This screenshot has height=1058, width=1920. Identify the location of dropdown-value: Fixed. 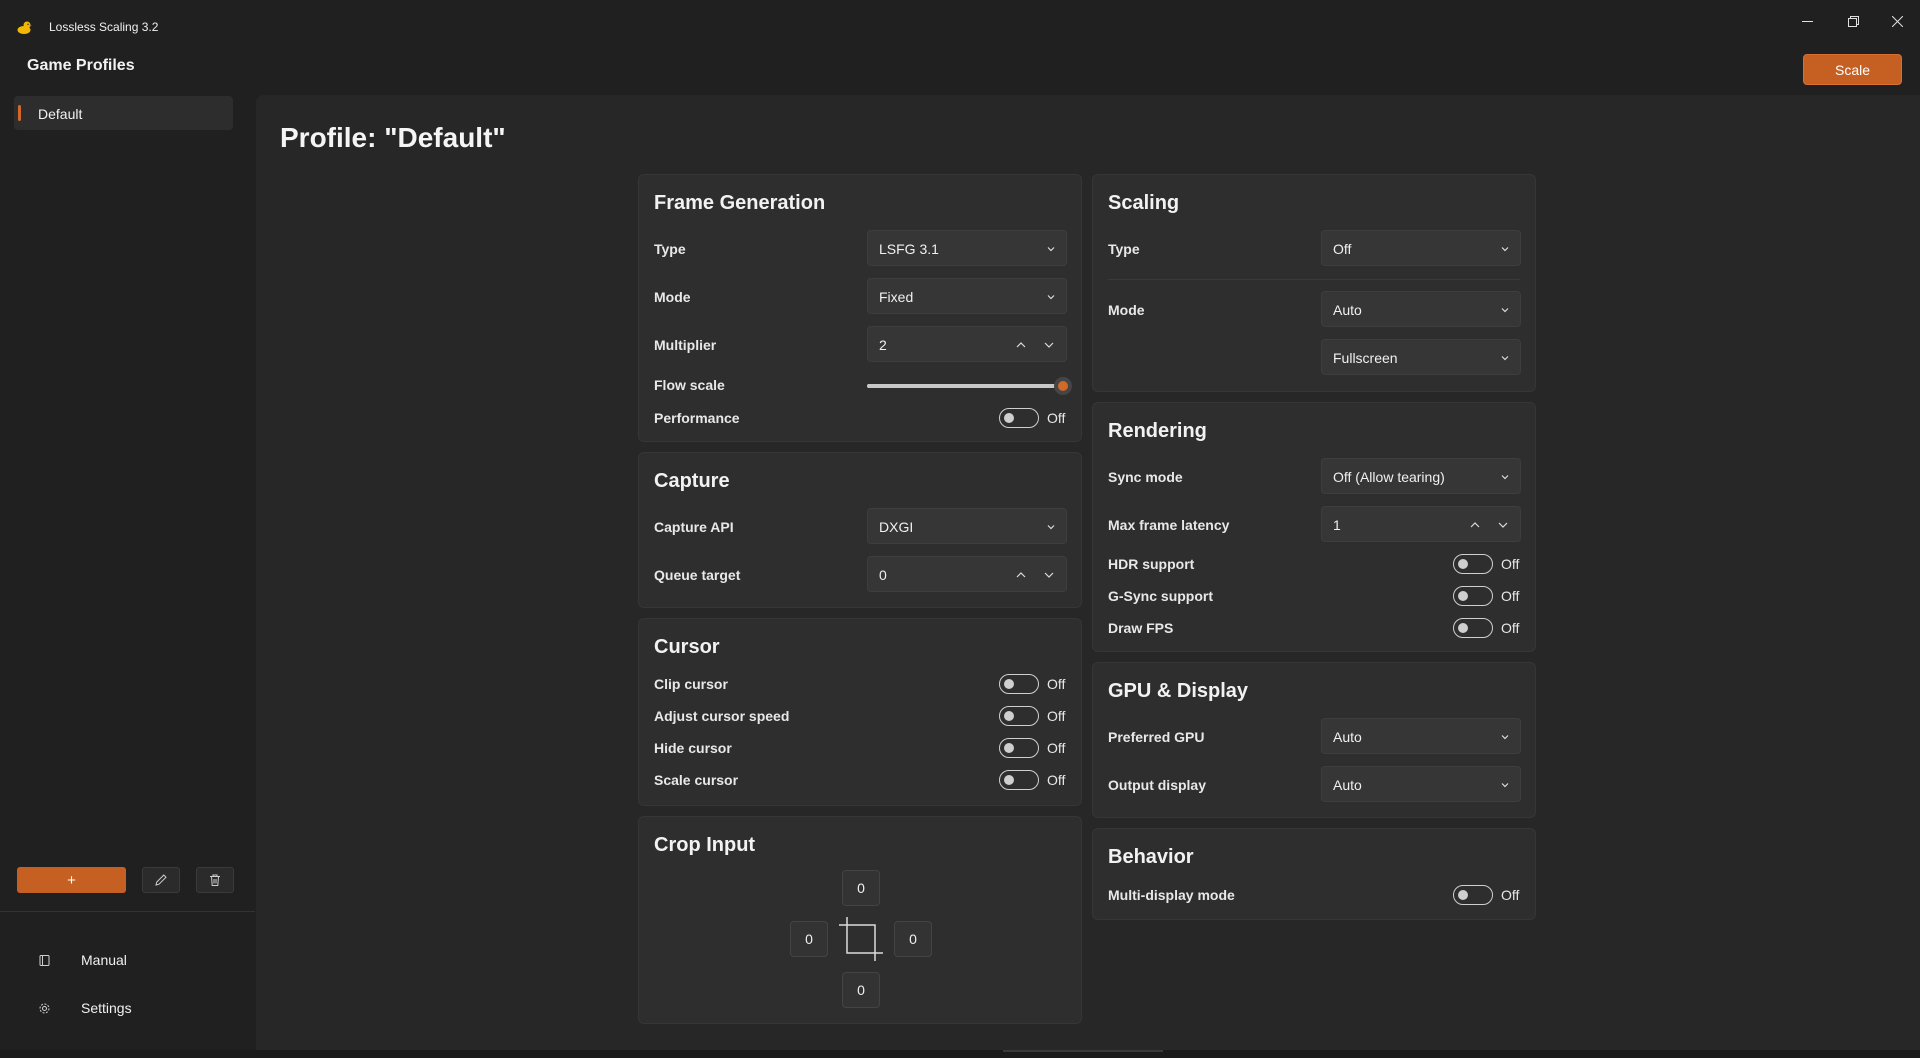
(896, 297).